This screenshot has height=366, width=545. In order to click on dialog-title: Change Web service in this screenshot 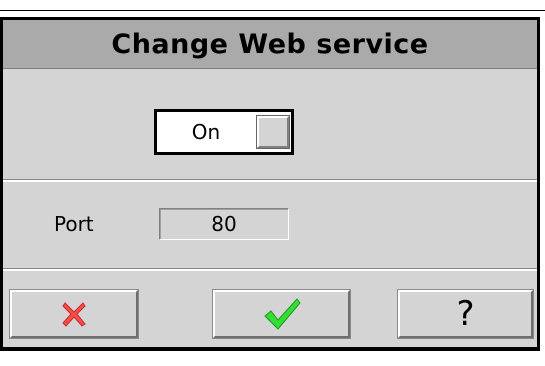, I will do `click(270, 44)`.